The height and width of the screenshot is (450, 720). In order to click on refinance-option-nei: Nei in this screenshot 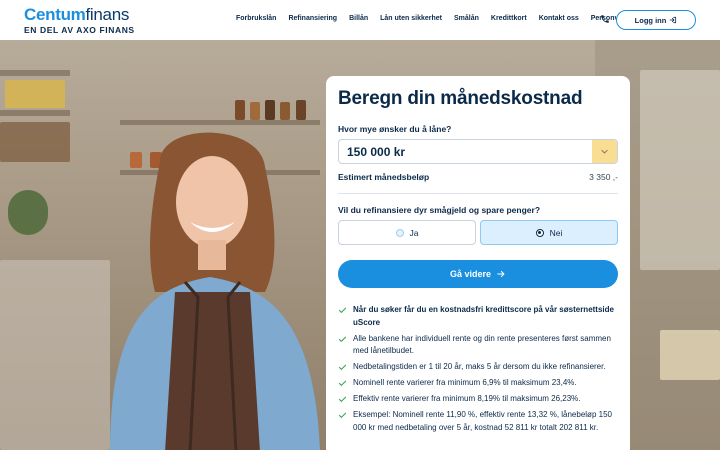, I will do `click(549, 232)`.